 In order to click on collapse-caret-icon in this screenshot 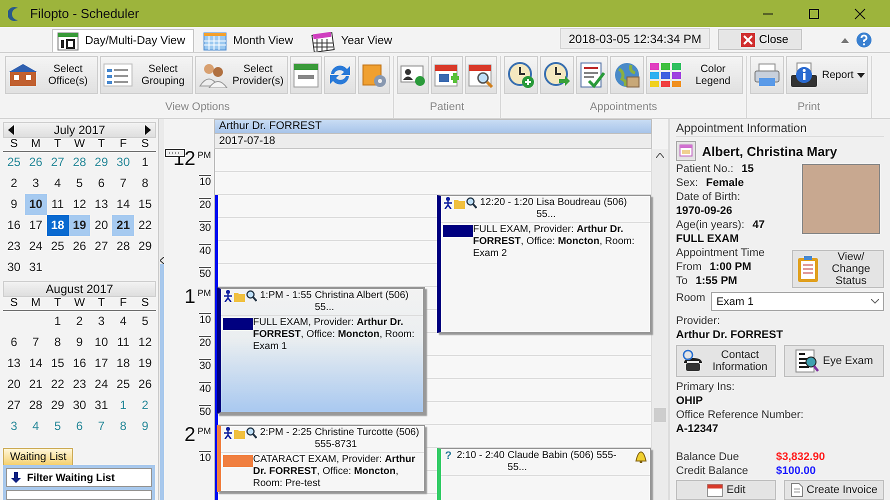, I will do `click(845, 40)`.